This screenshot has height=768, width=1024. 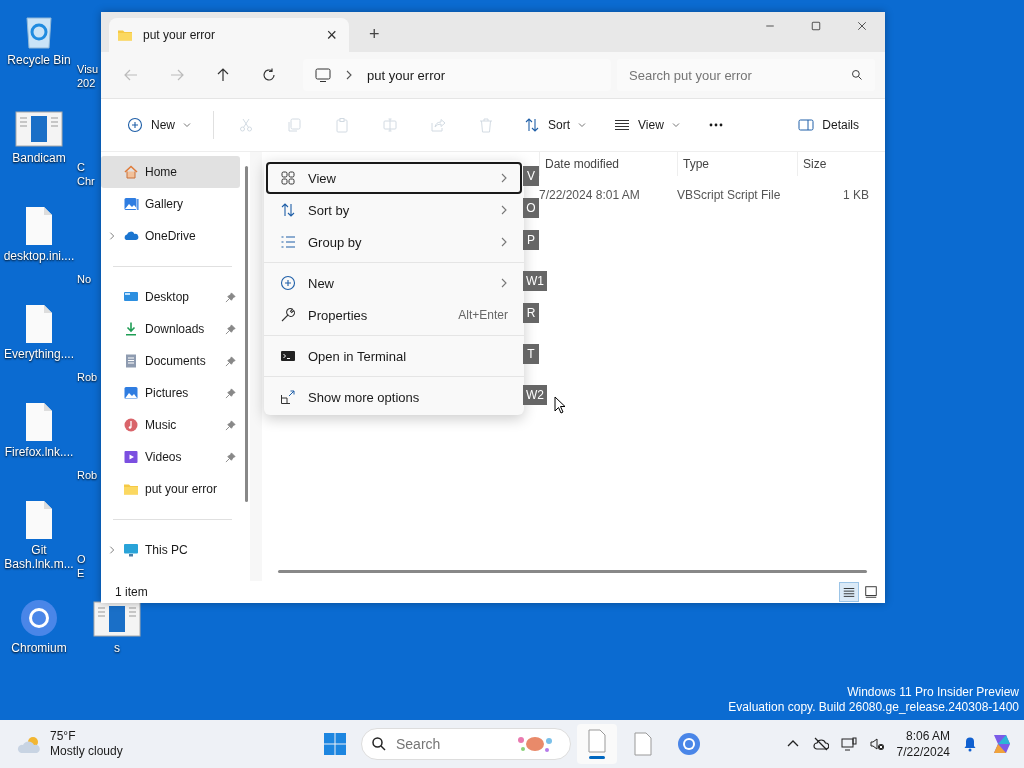 What do you see at coordinates (39, 158) in the screenshot?
I see `desktop-icon-label: Bandicam` at bounding box center [39, 158].